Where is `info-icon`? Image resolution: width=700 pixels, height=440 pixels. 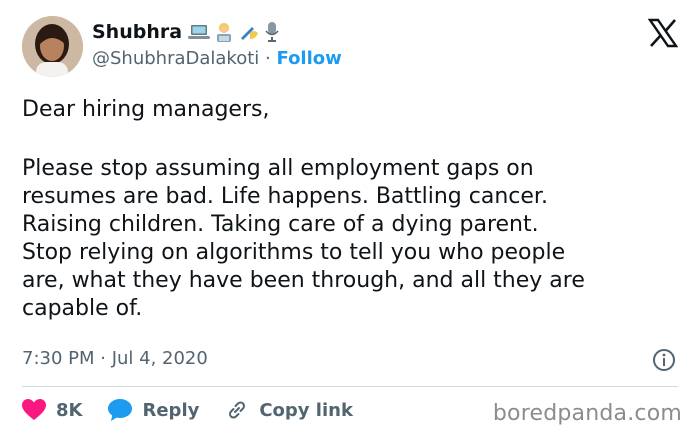
info-icon is located at coordinates (664, 360).